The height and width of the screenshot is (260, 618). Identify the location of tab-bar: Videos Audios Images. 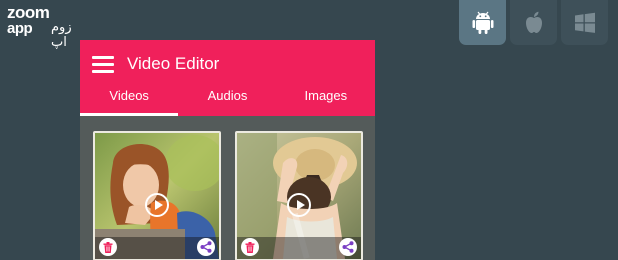
(227, 98).